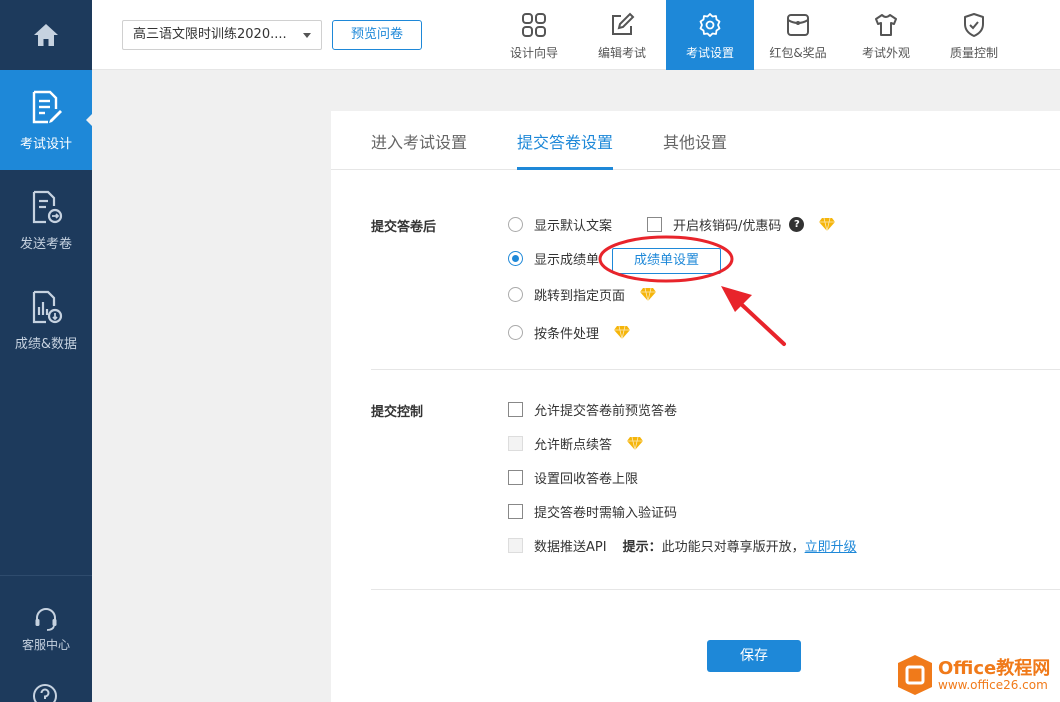 The width and height of the screenshot is (1060, 702). What do you see at coordinates (886, 25) in the screenshot?
I see `tshirt-icon` at bounding box center [886, 25].